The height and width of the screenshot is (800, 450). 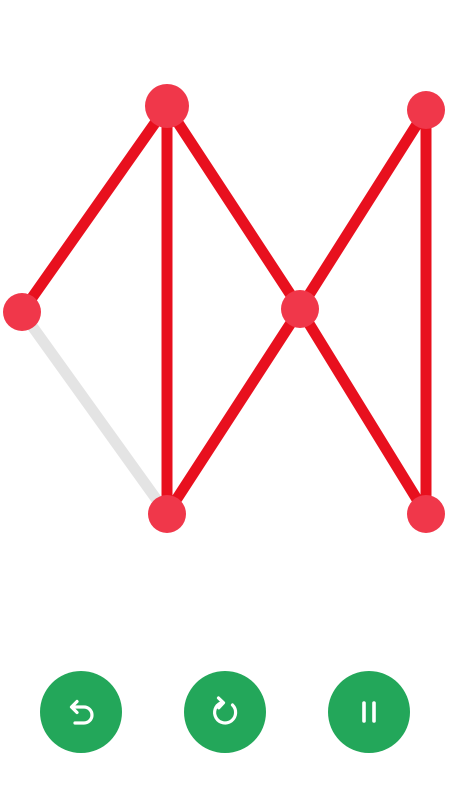 What do you see at coordinates (363, 411) in the screenshot?
I see `drawn-edge-center-to-bottom-right` at bounding box center [363, 411].